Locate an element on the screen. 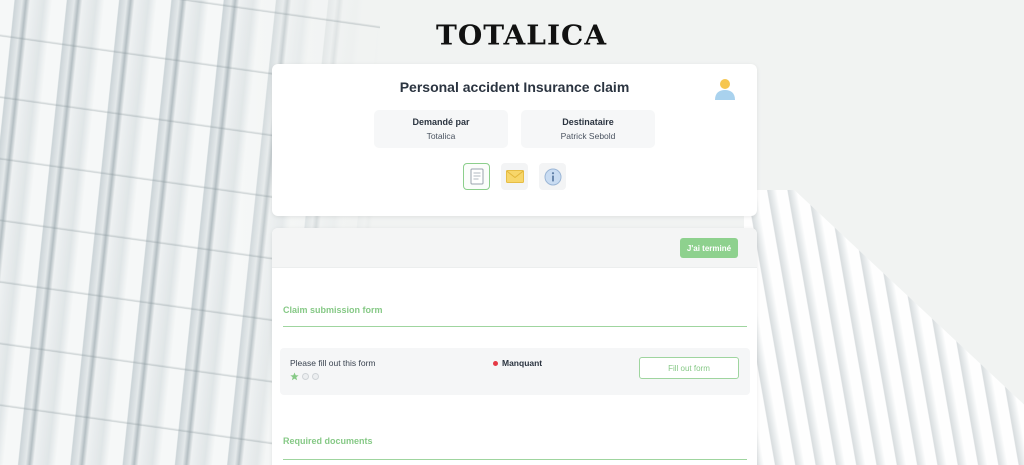 The height and width of the screenshot is (465, 1024). claim-title: Personal accident Insurance claim is located at coordinates (514, 87).